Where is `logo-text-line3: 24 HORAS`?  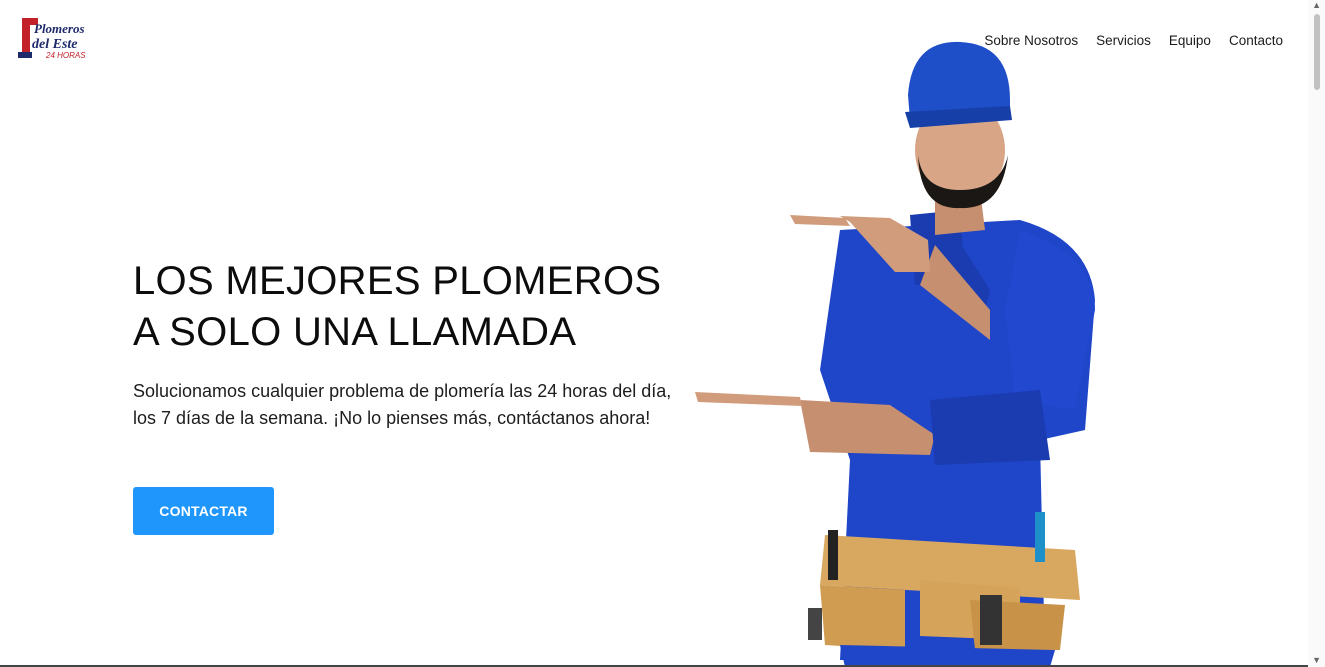
logo-text-line3: 24 HORAS is located at coordinates (65, 55).